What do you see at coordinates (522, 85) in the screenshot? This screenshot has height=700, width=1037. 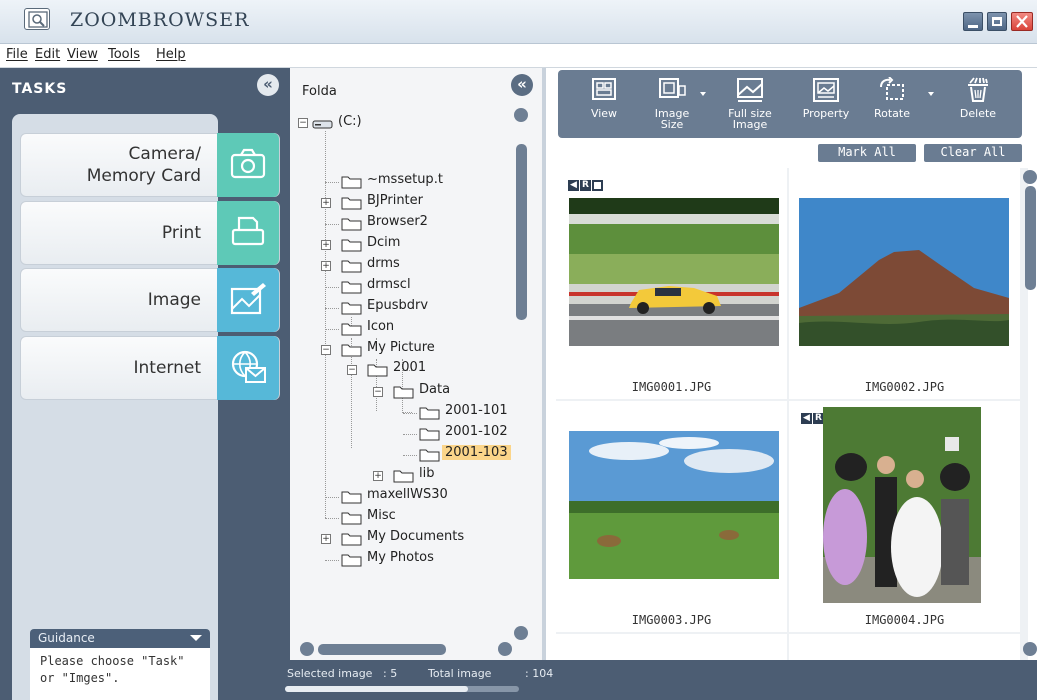 I see `tree-collapse-button: «` at bounding box center [522, 85].